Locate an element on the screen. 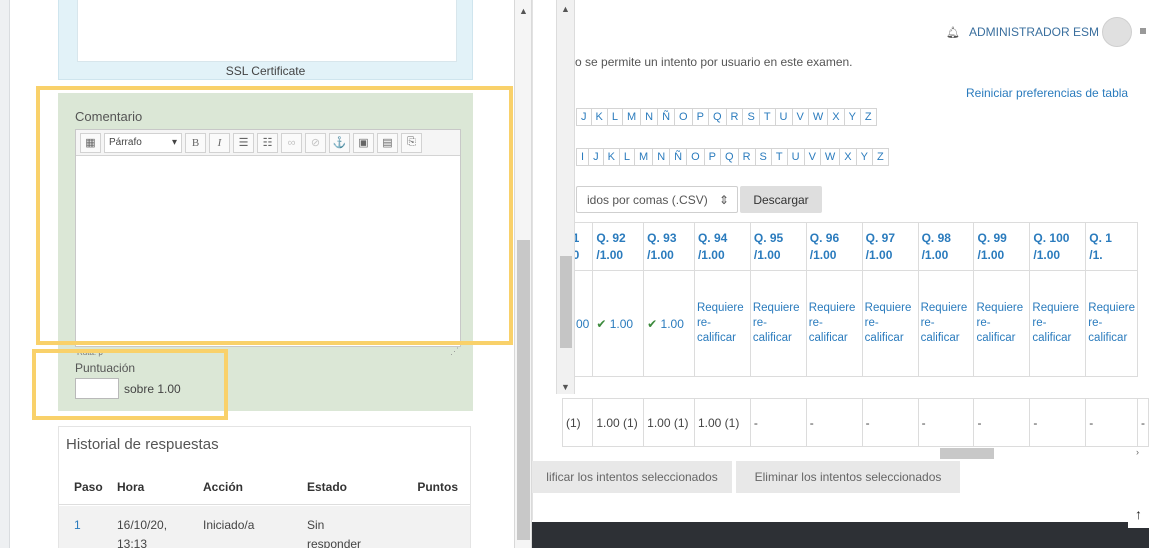  question-column-header: Q. 97/1.00 is located at coordinates (890, 246).